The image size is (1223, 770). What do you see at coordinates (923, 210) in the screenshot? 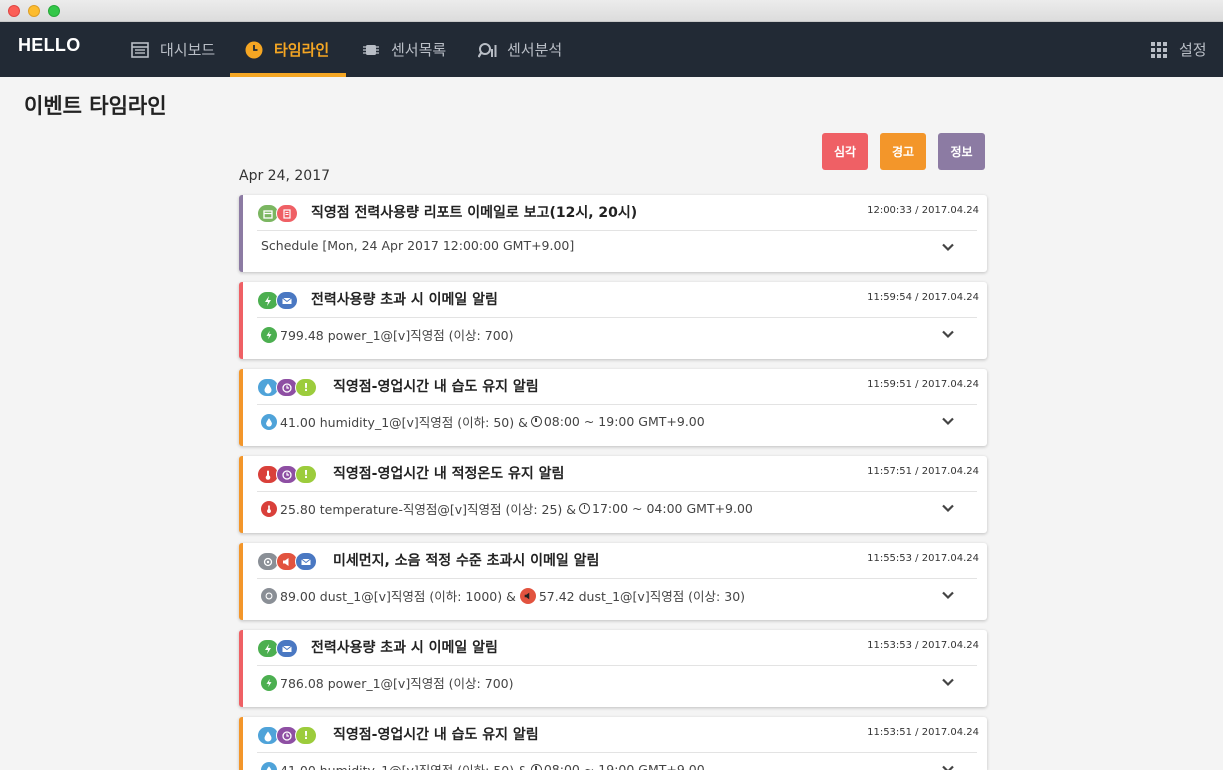
I see `event-timestamp: 12:00:33 / 2017.04.24` at bounding box center [923, 210].